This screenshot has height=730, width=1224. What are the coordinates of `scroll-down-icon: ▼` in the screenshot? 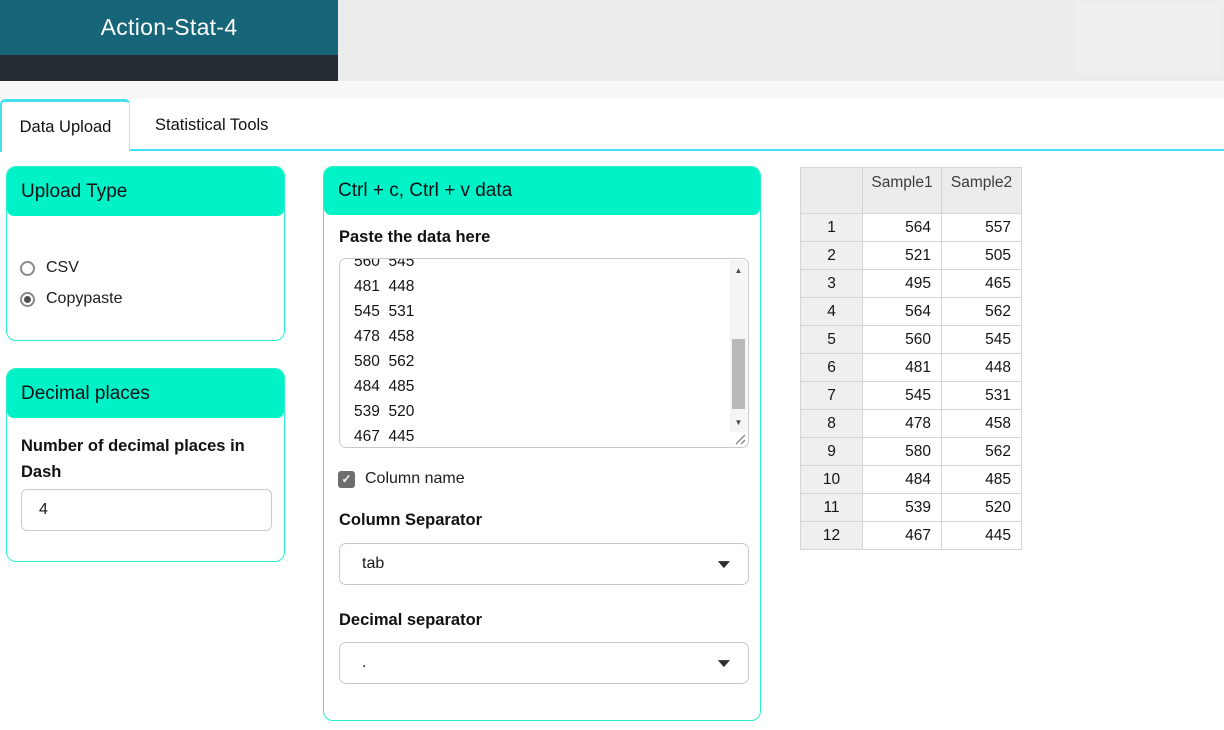 It's located at (738, 422).